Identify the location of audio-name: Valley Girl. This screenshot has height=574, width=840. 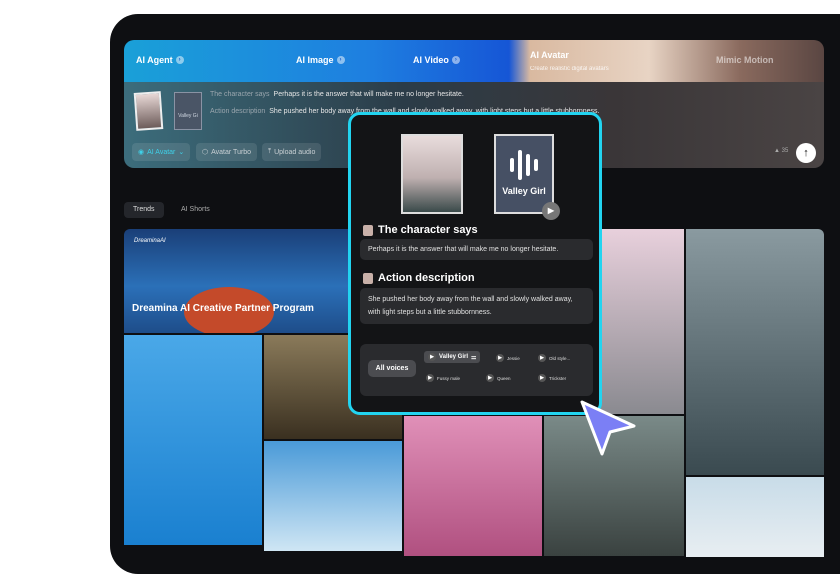
(524, 191).